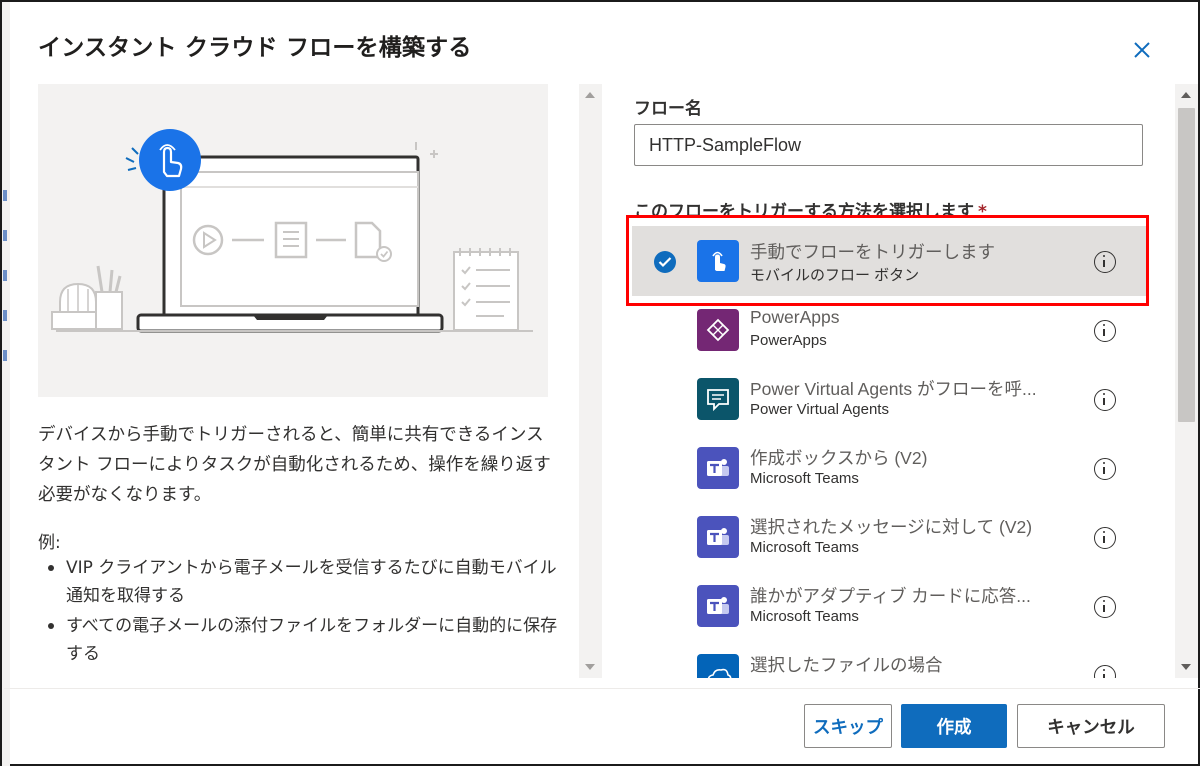  Describe the element at coordinates (298, 582) in the screenshot. I see `example-item: VIP クライアントから電子メールを受信するたびに自動モバイル通知を取得する` at that location.